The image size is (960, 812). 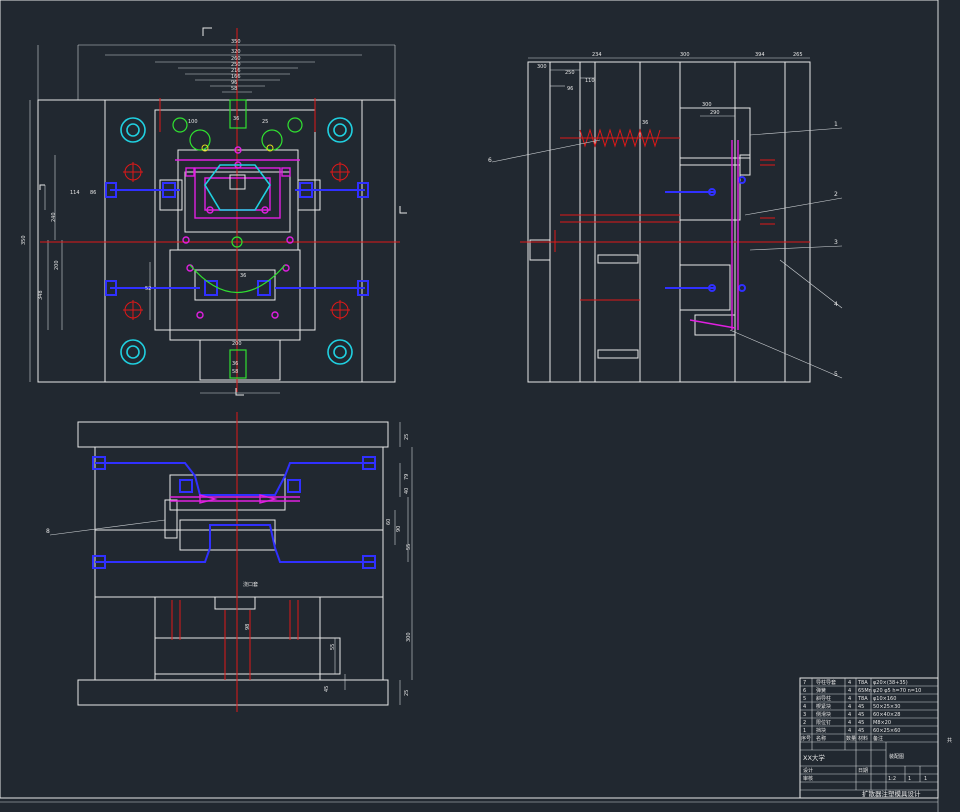 What do you see at coordinates (715, 113) in the screenshot?
I see `dim-text: 290` at bounding box center [715, 113].